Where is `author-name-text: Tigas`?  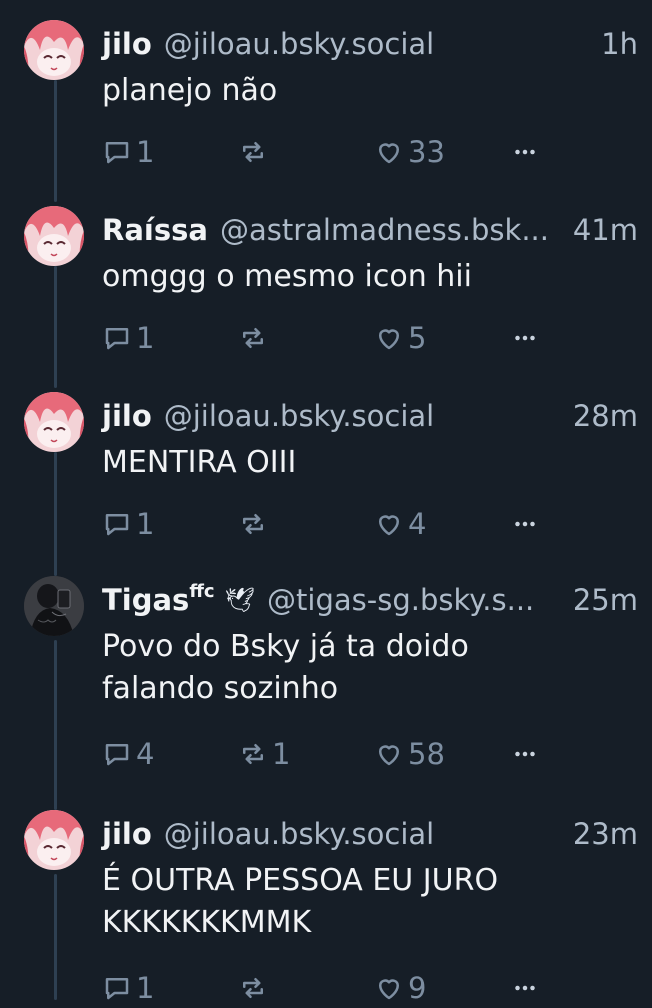 author-name-text: Tigas is located at coordinates (146, 600).